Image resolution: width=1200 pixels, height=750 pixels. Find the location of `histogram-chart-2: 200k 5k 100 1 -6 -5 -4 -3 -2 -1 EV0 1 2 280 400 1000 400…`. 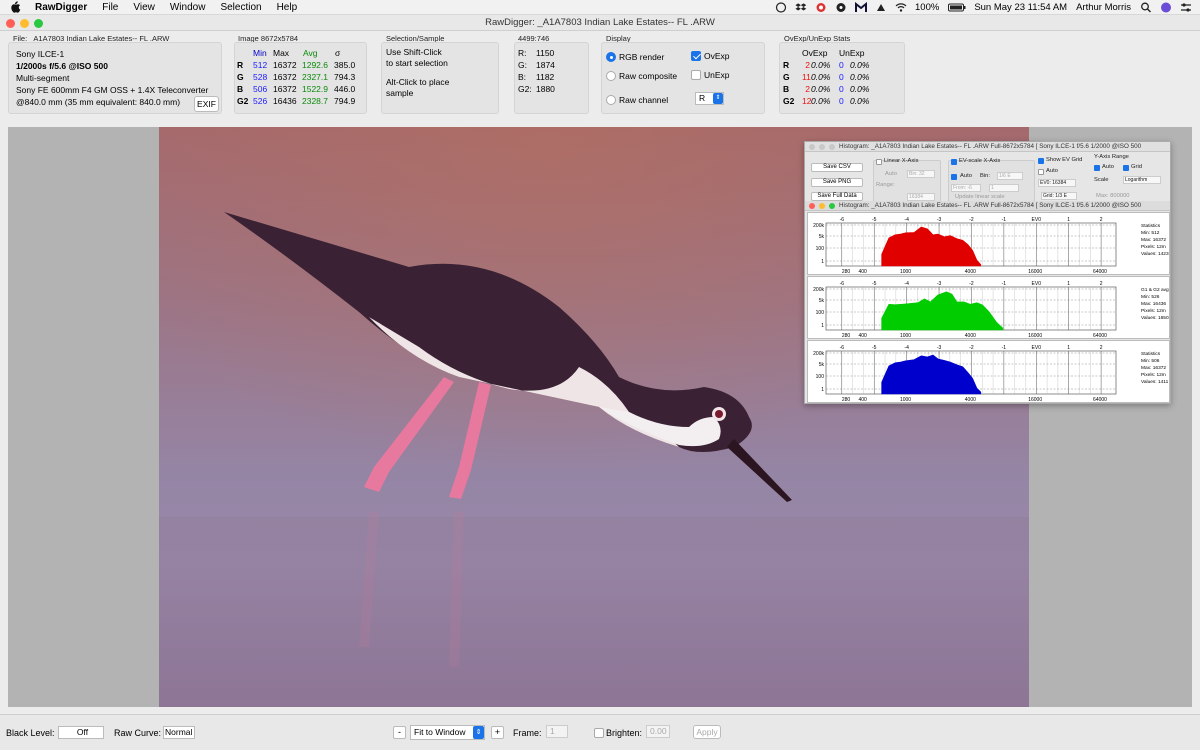

histogram-chart-2: 200k 5k 100 1 -6 -5 -4 -3 -2 -1 EV0 1 2 280 400 1000 400… is located at coordinates (988, 307).